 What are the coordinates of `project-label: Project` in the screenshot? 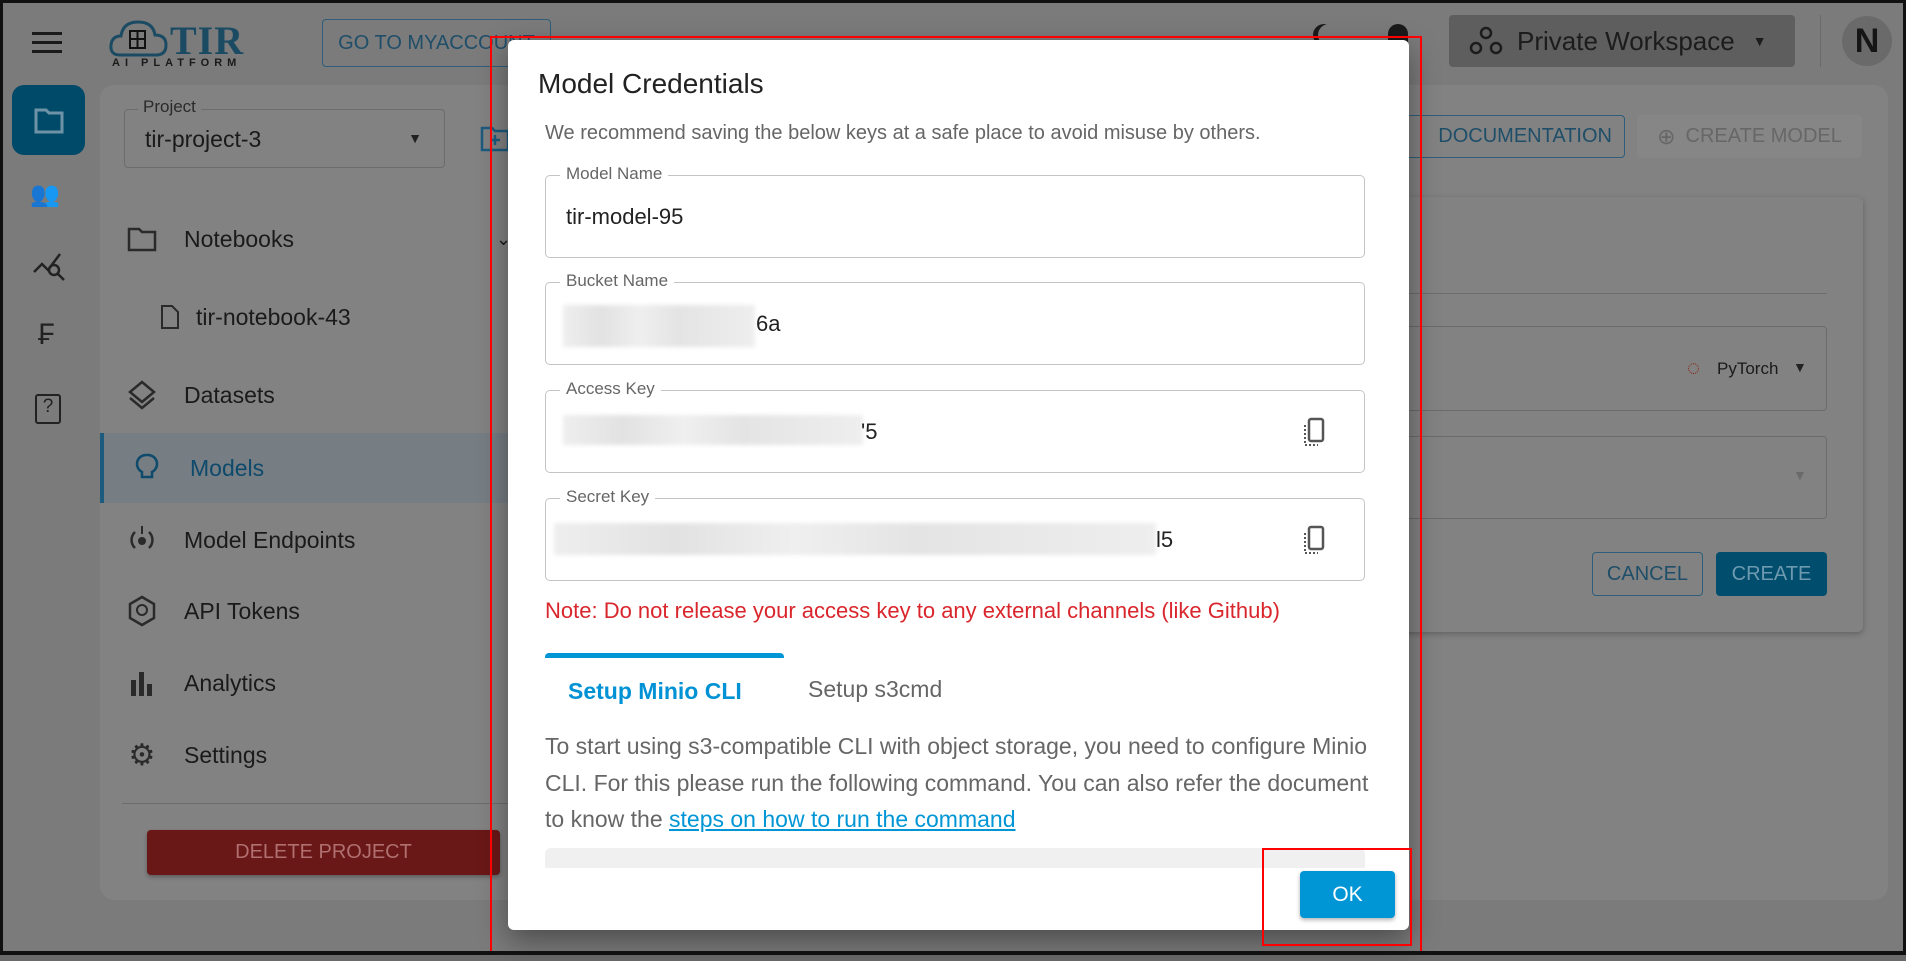 It's located at (169, 107).